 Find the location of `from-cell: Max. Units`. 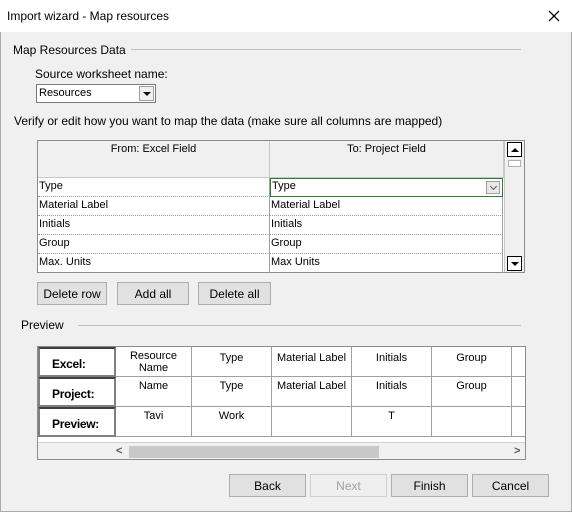

from-cell: Max. Units is located at coordinates (154, 263).